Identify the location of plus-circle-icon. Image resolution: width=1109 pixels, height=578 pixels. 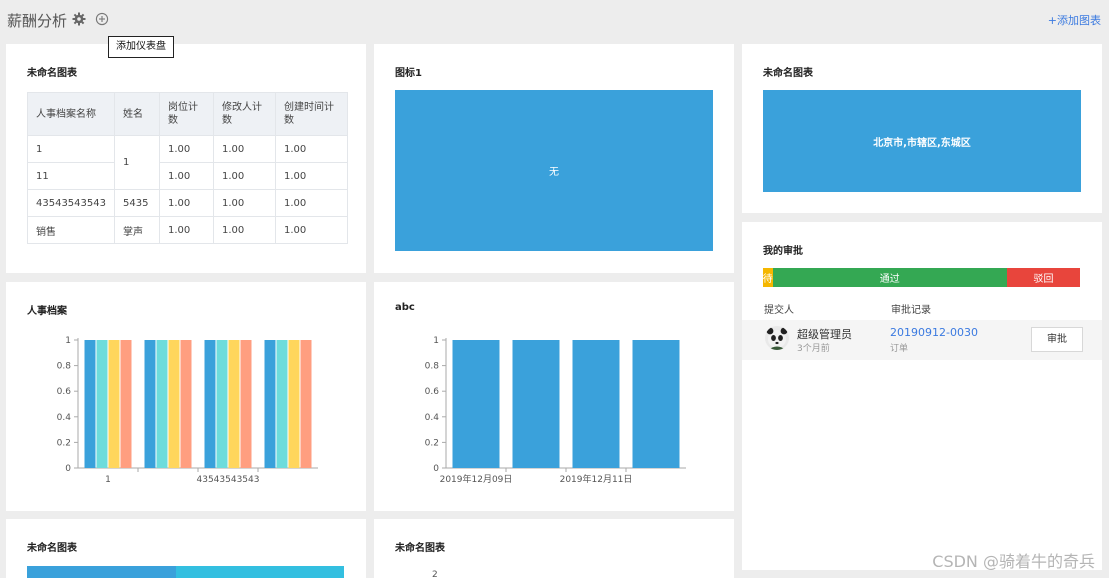
(102, 19).